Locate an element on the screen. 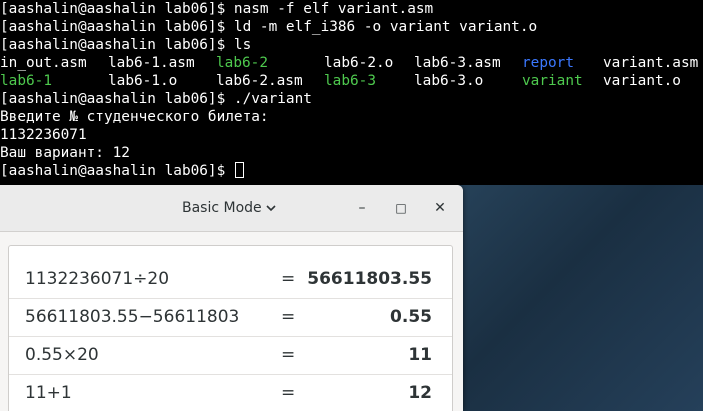 The image size is (703, 411). user-input-ticket: 1132236071 is located at coordinates (43, 135).